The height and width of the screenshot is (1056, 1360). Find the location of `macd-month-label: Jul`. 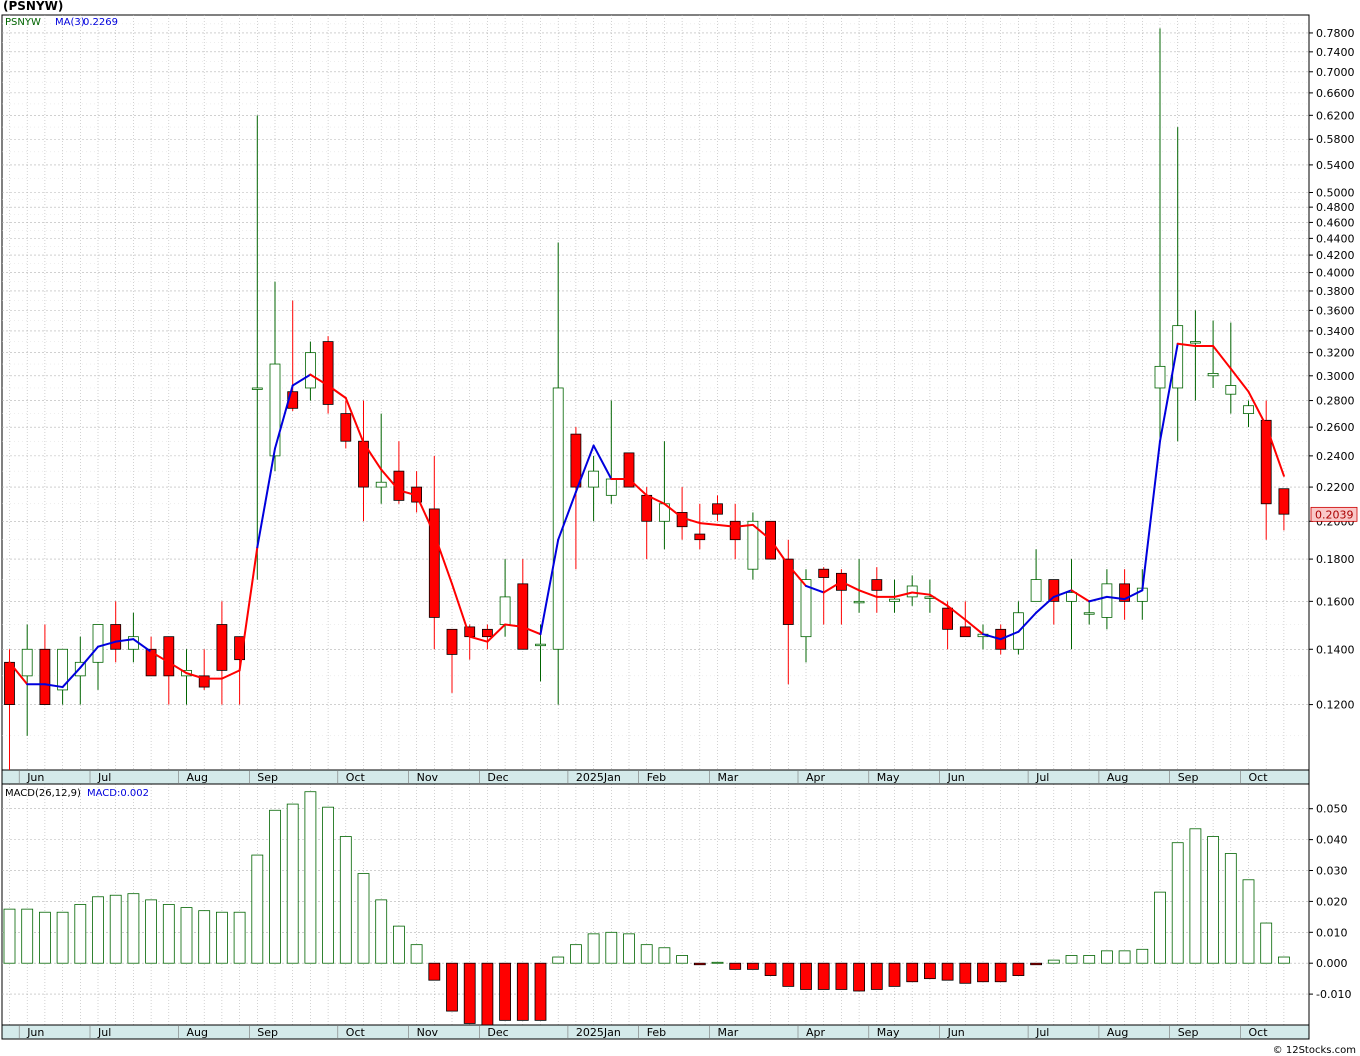

macd-month-label: Jul is located at coordinates (104, 1032).